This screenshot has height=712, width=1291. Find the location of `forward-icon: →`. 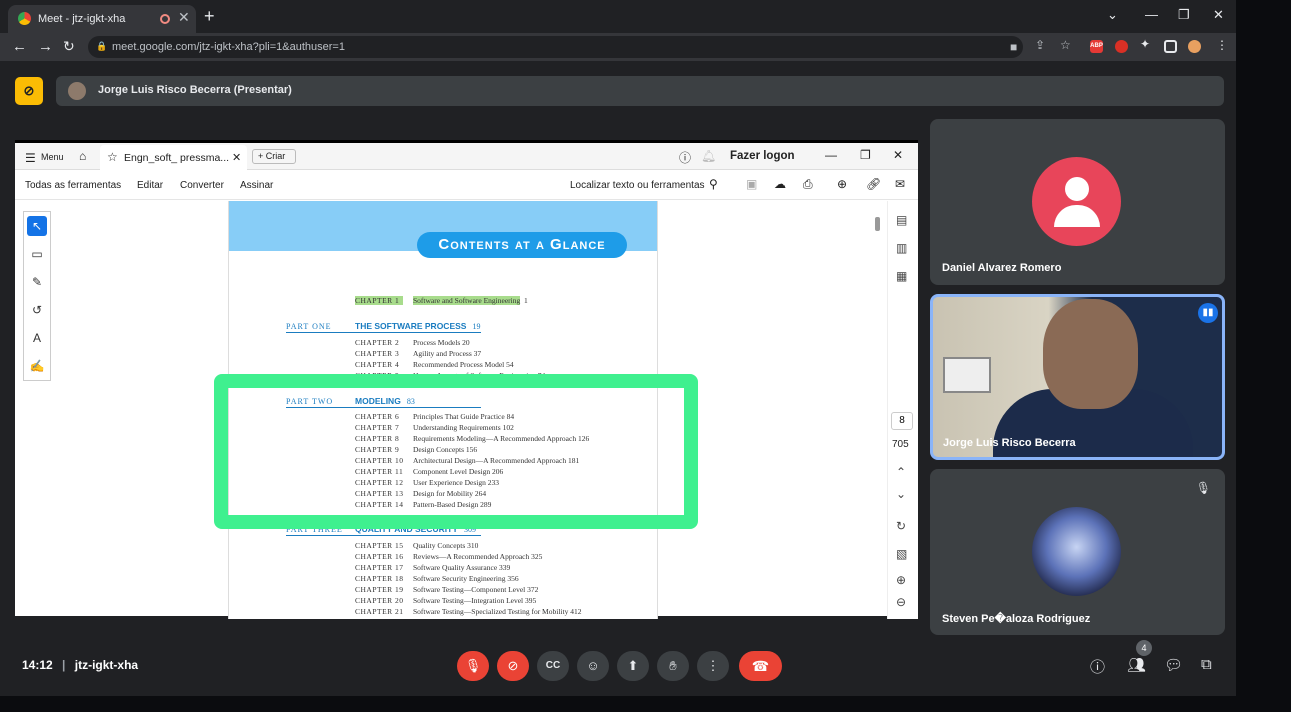

forward-icon: → is located at coordinates (45, 46).